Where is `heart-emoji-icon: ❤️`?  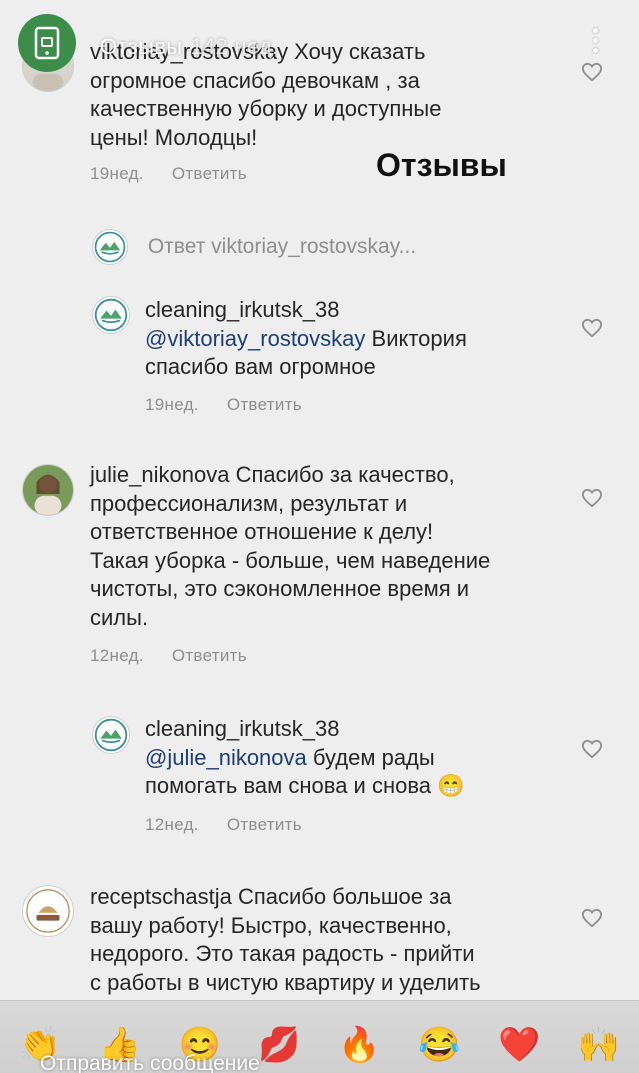
heart-emoji-icon: ❤️ is located at coordinates (519, 1045).